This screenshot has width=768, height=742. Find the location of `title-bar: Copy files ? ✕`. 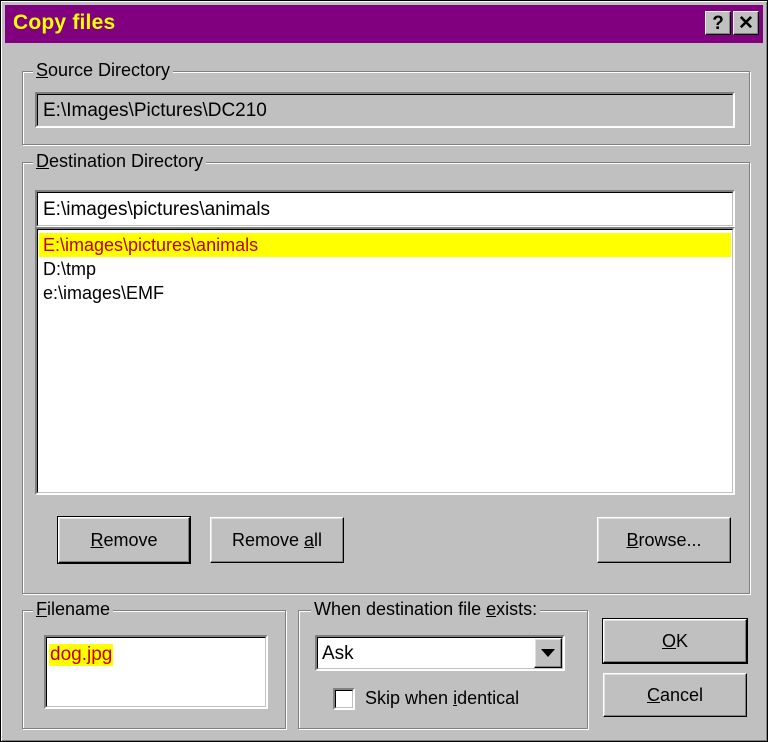

title-bar: Copy files ? ✕ is located at coordinates (384, 24).